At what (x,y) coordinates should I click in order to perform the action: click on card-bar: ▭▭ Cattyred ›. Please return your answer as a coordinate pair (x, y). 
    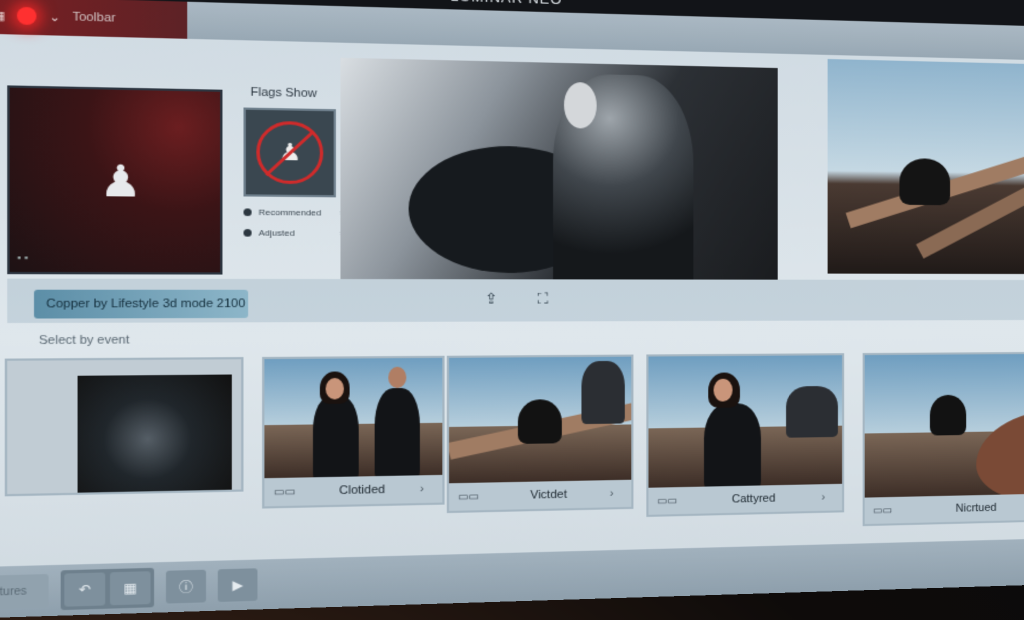
    Looking at the image, I should click on (745, 499).